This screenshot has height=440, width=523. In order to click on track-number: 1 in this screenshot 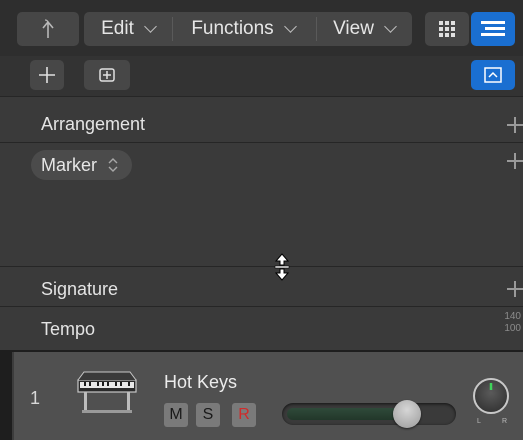, I will do `click(35, 398)`.